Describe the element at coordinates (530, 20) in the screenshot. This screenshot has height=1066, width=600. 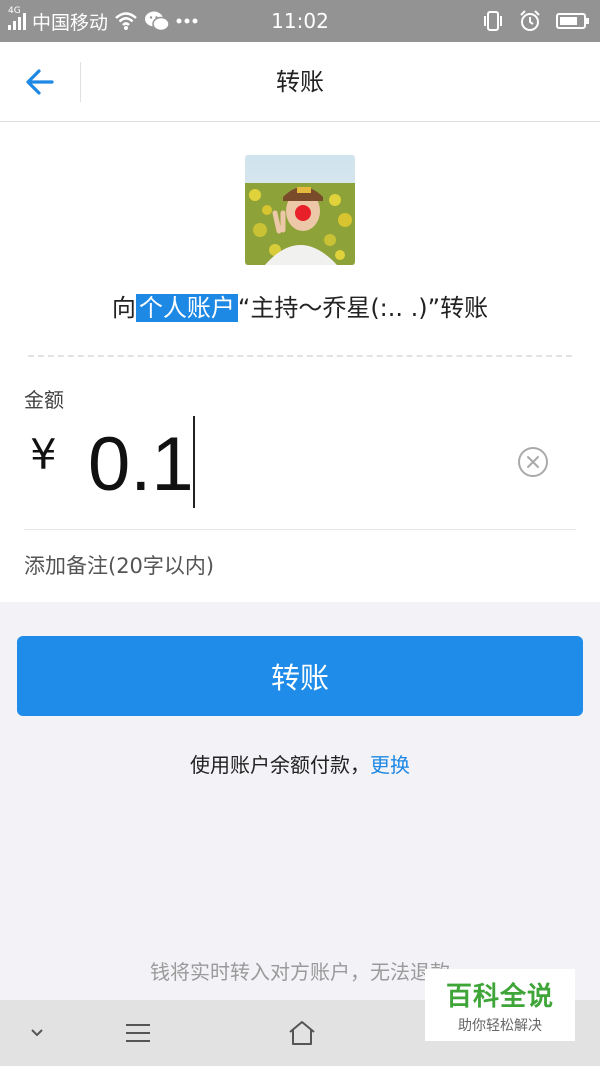
I see `alarm-icon` at that location.